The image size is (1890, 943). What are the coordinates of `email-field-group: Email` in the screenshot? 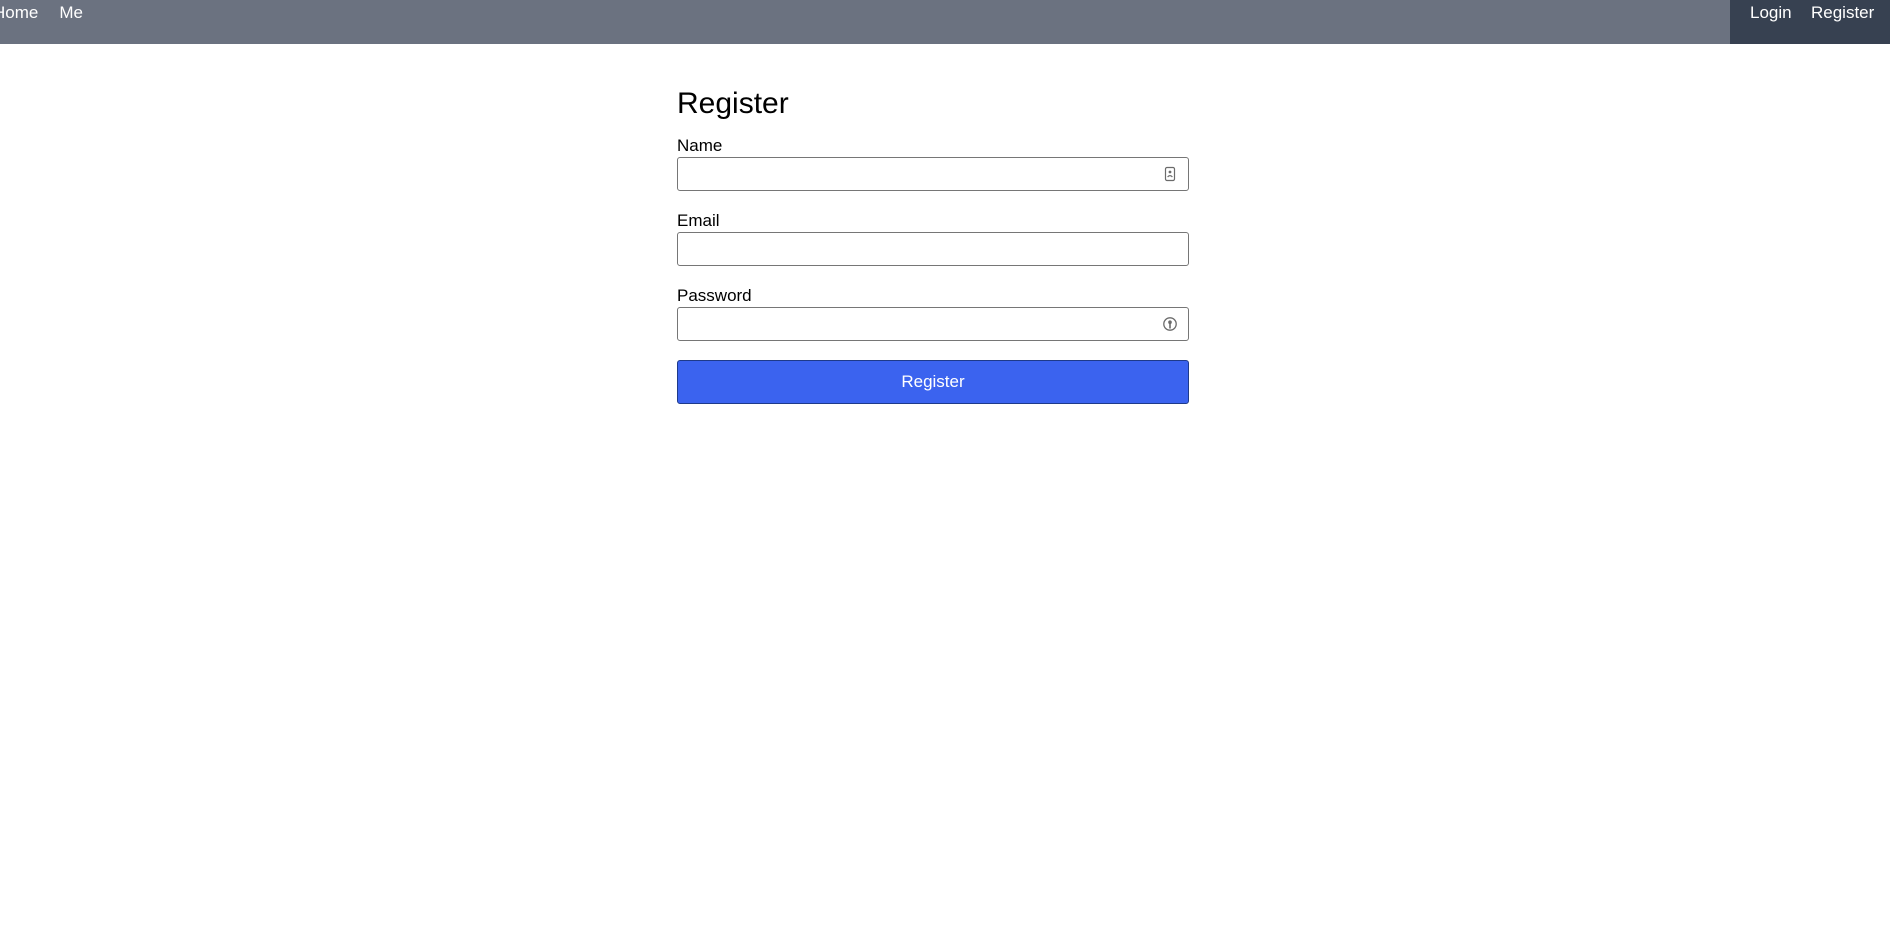 It's located at (933, 238).